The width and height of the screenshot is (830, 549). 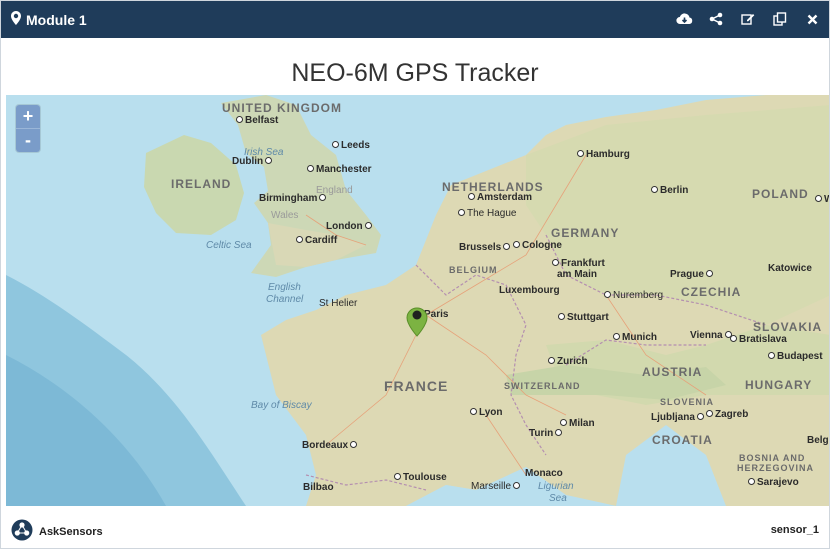 I want to click on module-title-text: Module 1, so click(x=56, y=19).